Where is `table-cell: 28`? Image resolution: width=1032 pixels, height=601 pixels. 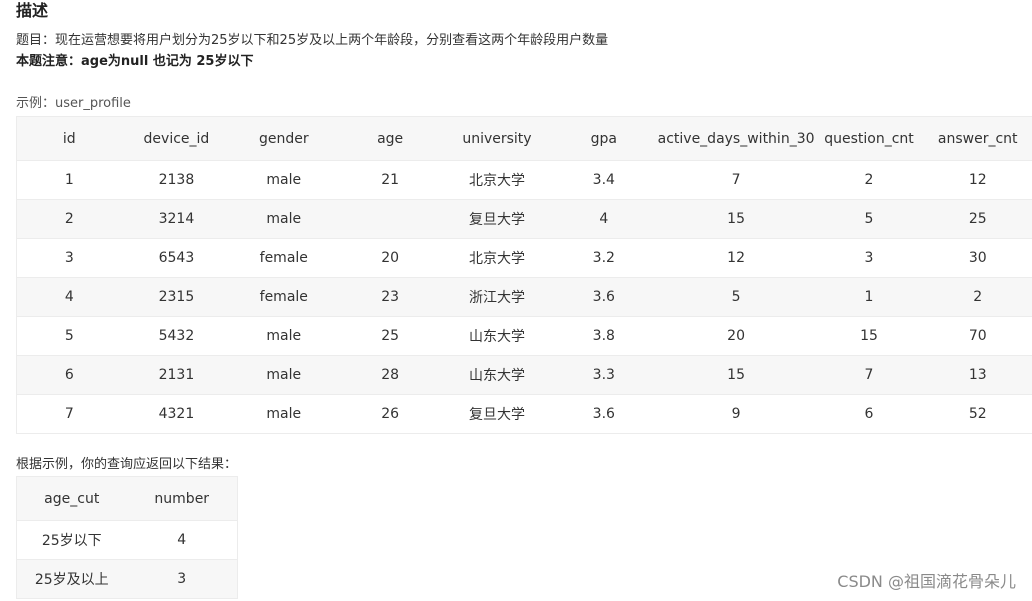
table-cell: 28 is located at coordinates (390, 375).